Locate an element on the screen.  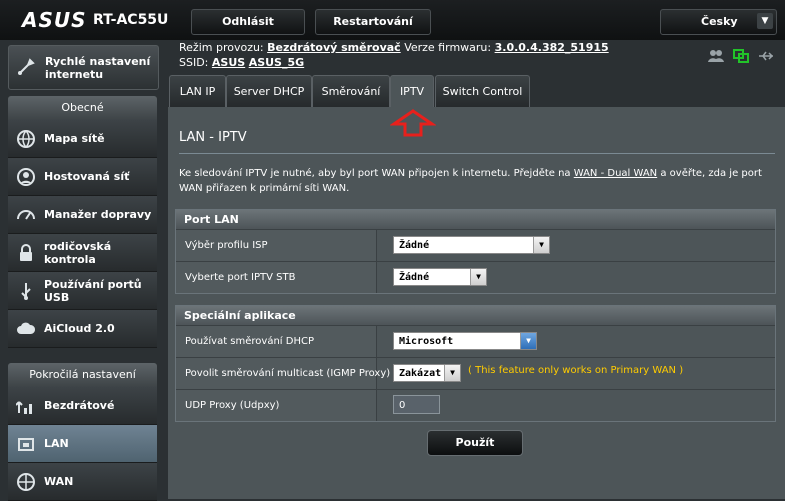
iptv-stb-port-row: Vyberte port IPTV STB Žádné ▼ is located at coordinates (475, 277).